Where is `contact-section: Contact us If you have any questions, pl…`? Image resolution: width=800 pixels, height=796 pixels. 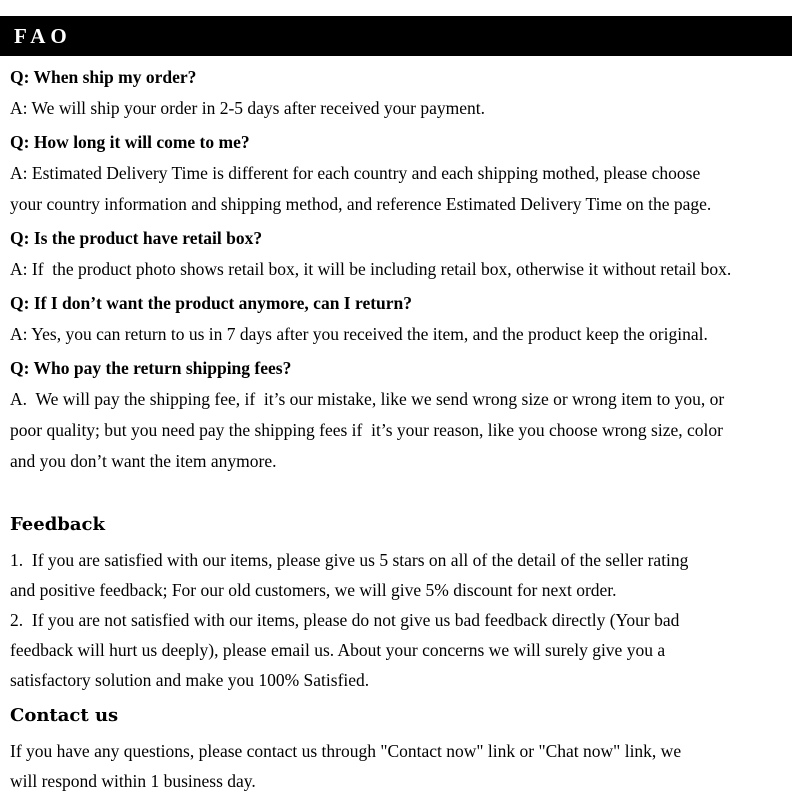 contact-section: Contact us If you have any questions, pl… is located at coordinates (401, 748).